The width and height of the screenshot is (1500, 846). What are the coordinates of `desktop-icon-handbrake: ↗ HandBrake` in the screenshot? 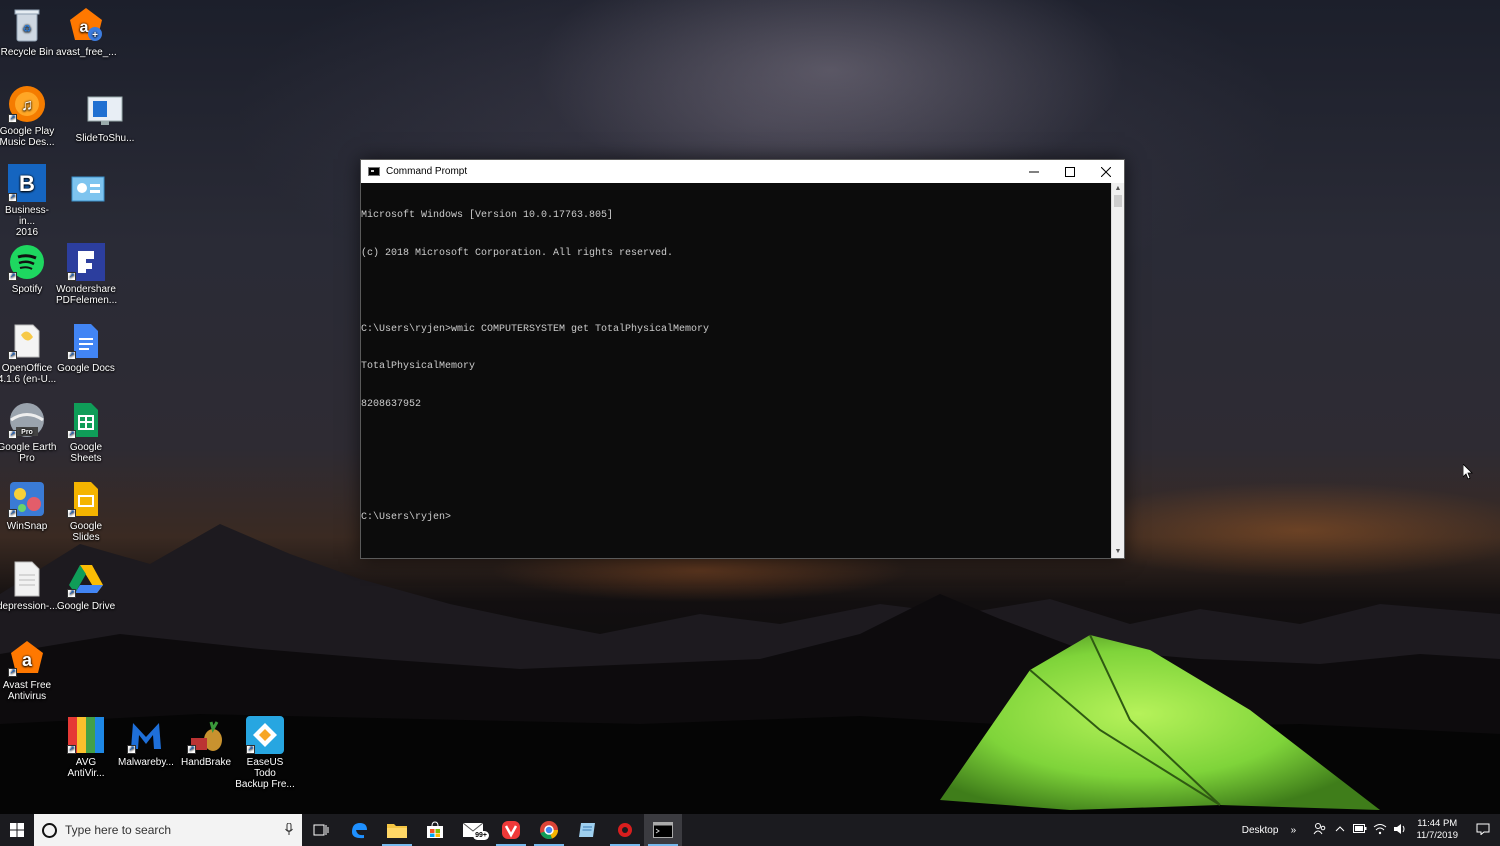 It's located at (206, 742).